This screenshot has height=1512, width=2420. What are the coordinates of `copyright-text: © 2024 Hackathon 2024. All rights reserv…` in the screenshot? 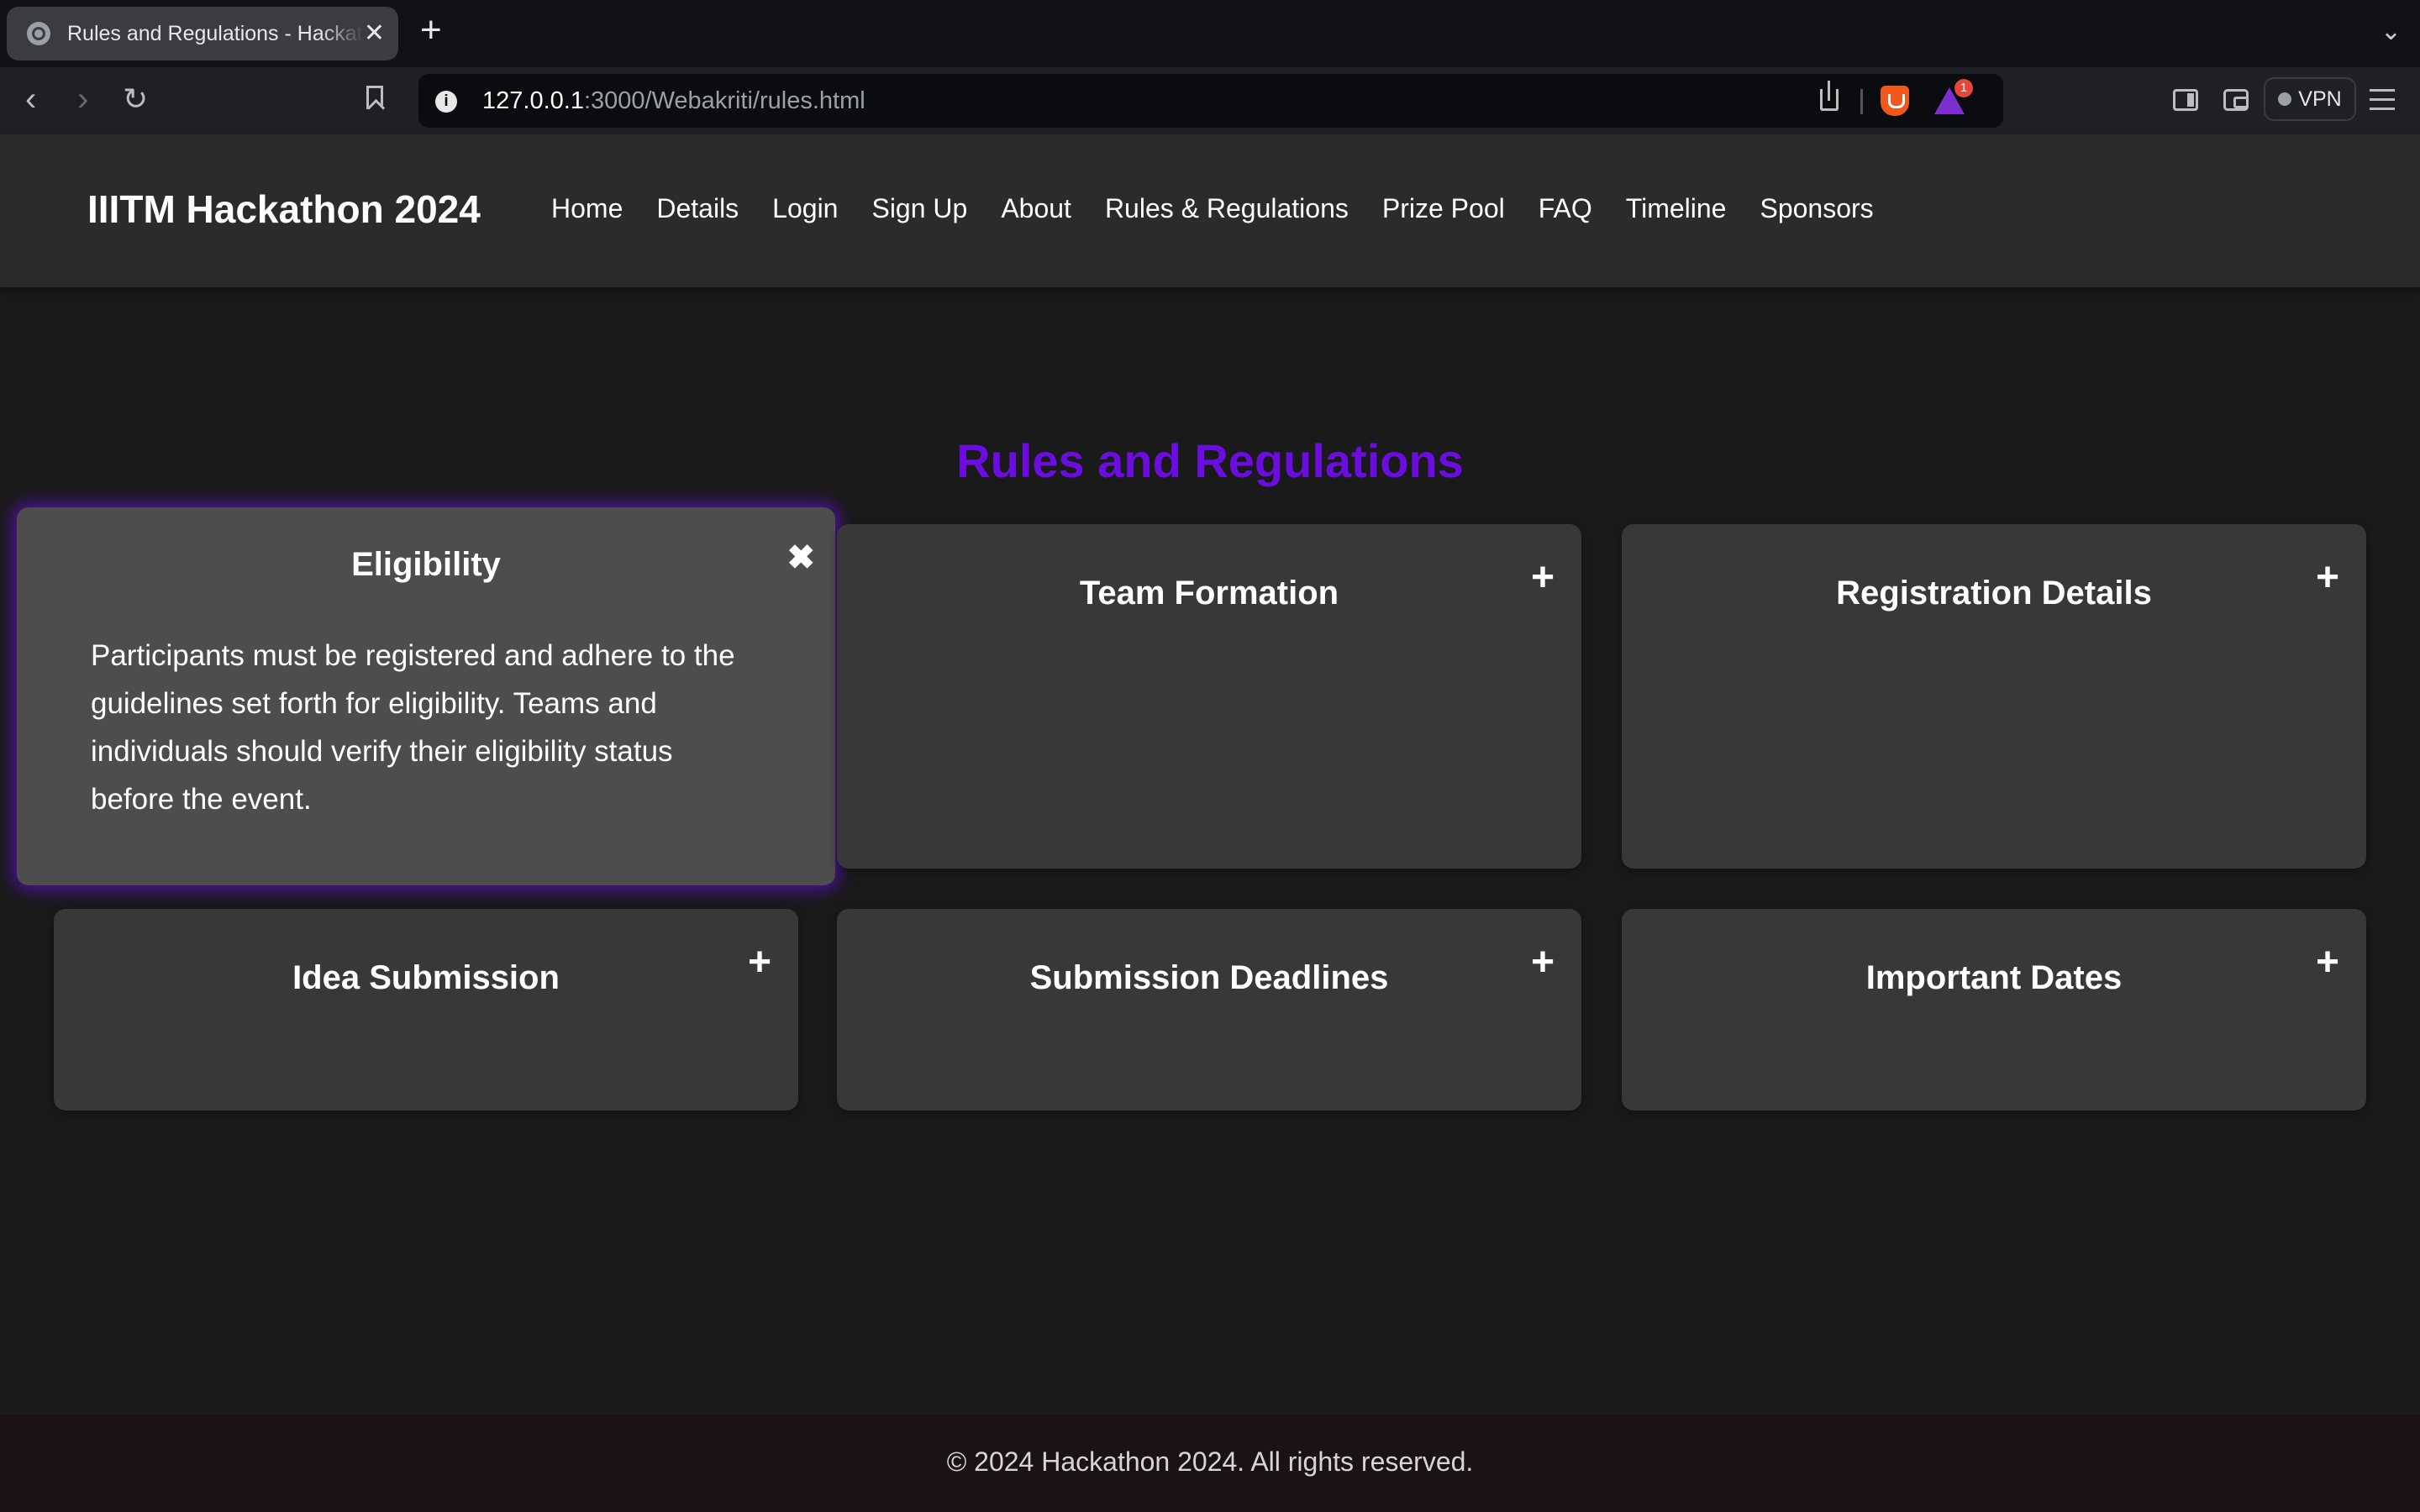 It's located at (1210, 1461).